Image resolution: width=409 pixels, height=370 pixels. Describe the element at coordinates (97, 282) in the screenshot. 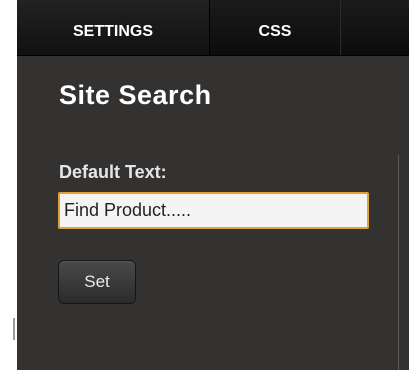

I see `set-button: Set` at that location.